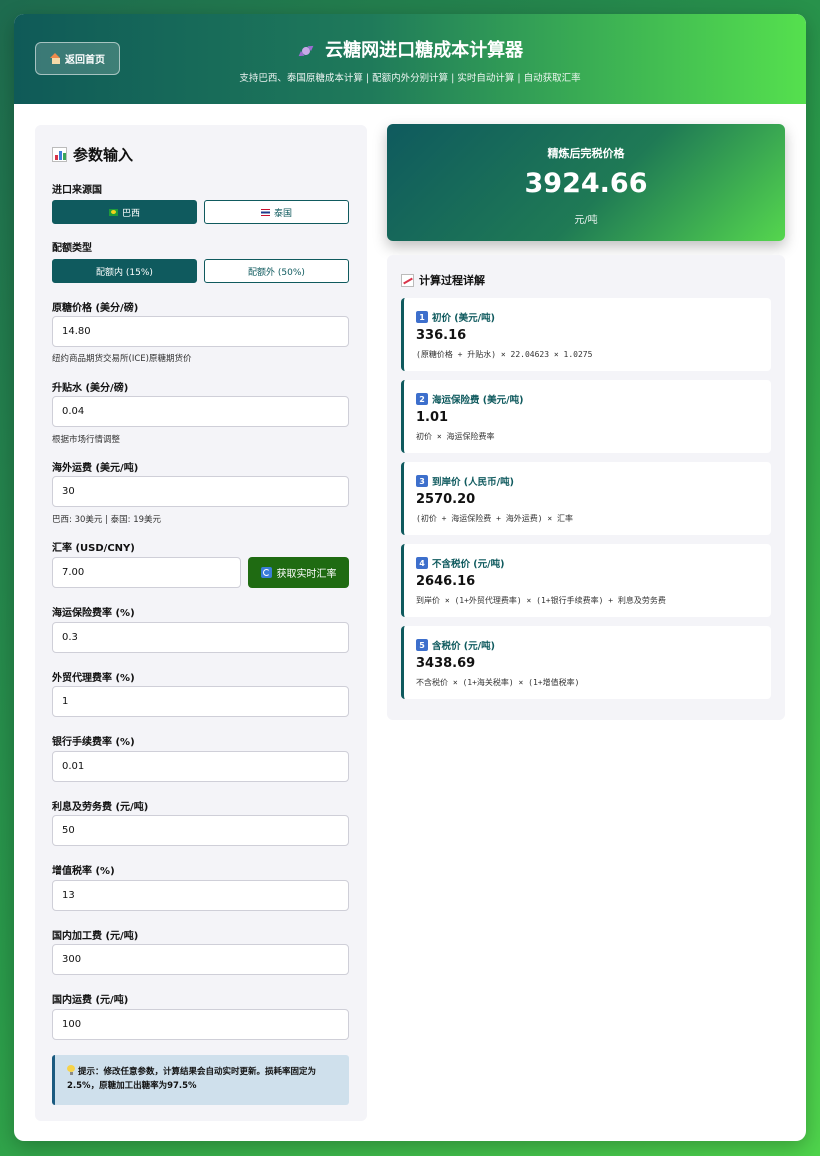 The width and height of the screenshot is (820, 1156). Describe the element at coordinates (266, 572) in the screenshot. I see `refresh-icon` at that location.